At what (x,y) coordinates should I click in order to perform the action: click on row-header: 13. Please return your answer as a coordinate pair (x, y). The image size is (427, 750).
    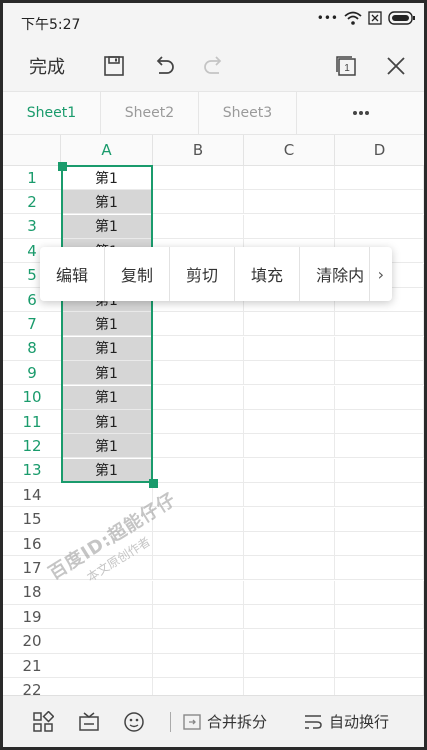
    Looking at the image, I should click on (32, 471).